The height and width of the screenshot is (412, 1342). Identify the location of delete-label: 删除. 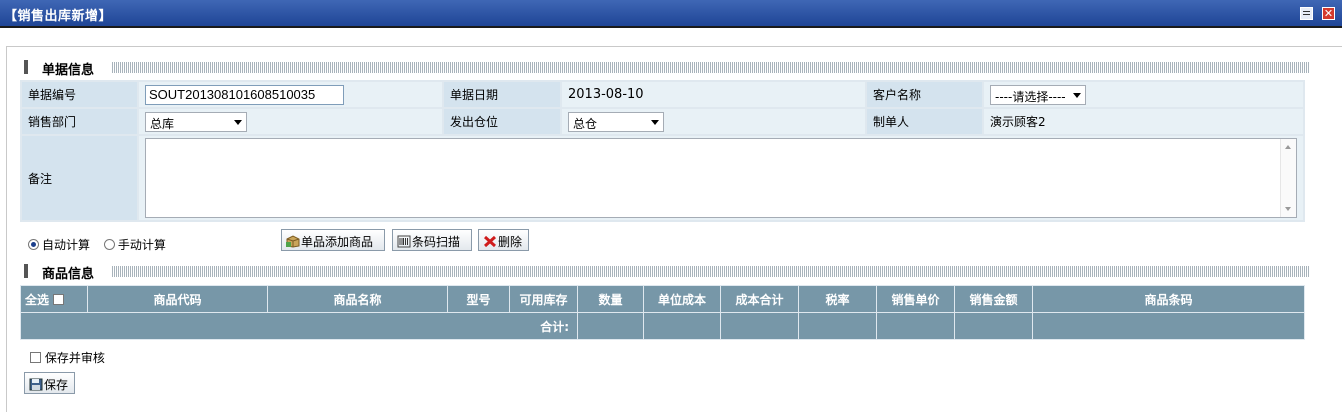
(510, 242).